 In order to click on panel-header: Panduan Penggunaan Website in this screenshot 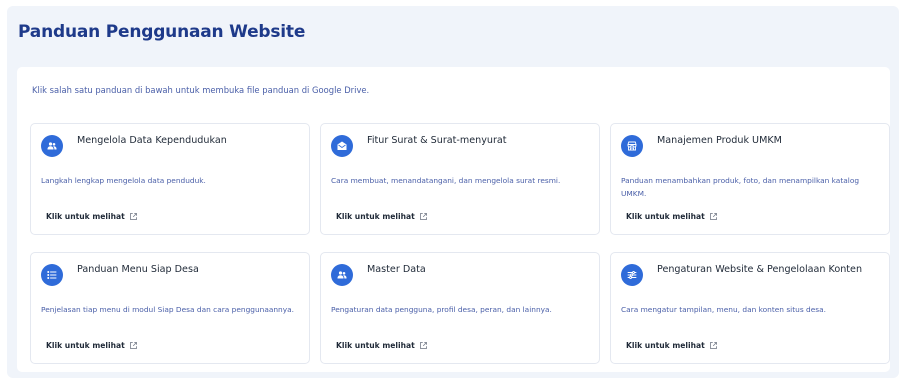, I will do `click(453, 32)`.